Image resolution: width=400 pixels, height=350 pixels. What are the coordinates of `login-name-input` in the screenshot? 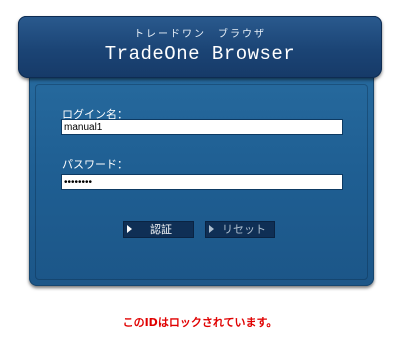 It's located at (202, 127).